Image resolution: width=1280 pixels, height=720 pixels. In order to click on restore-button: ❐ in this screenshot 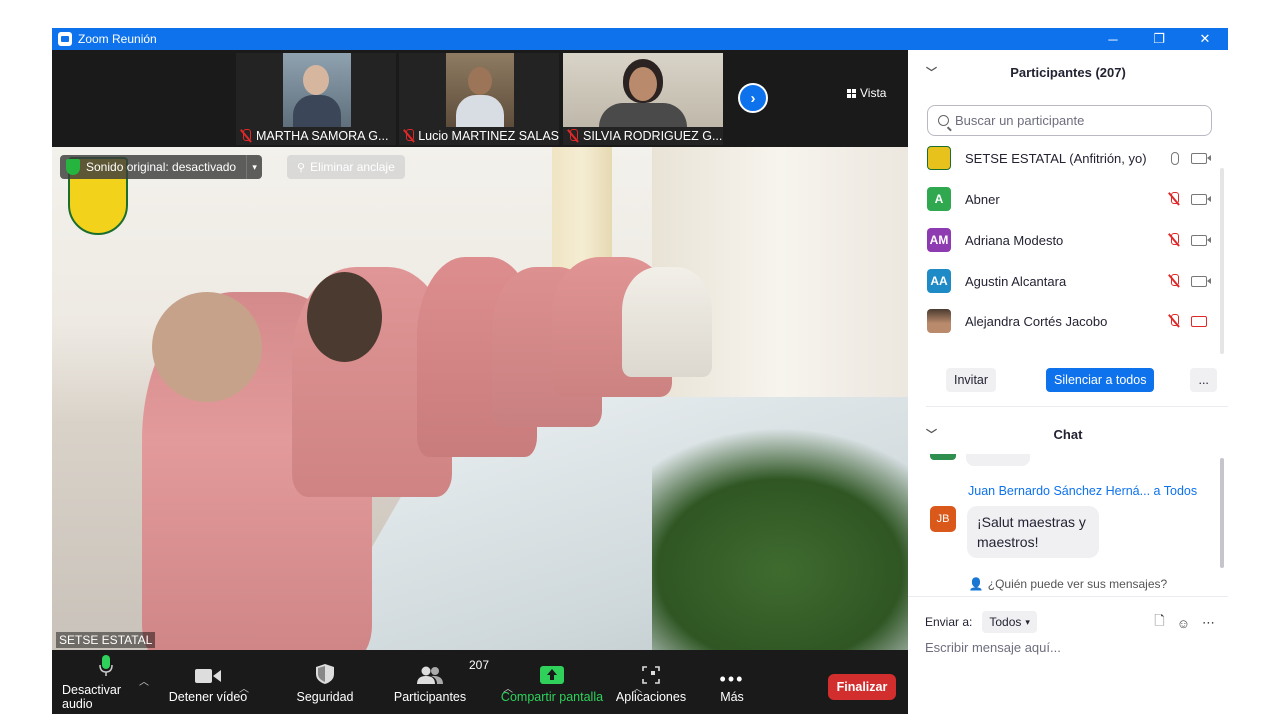, I will do `click(1159, 39)`.